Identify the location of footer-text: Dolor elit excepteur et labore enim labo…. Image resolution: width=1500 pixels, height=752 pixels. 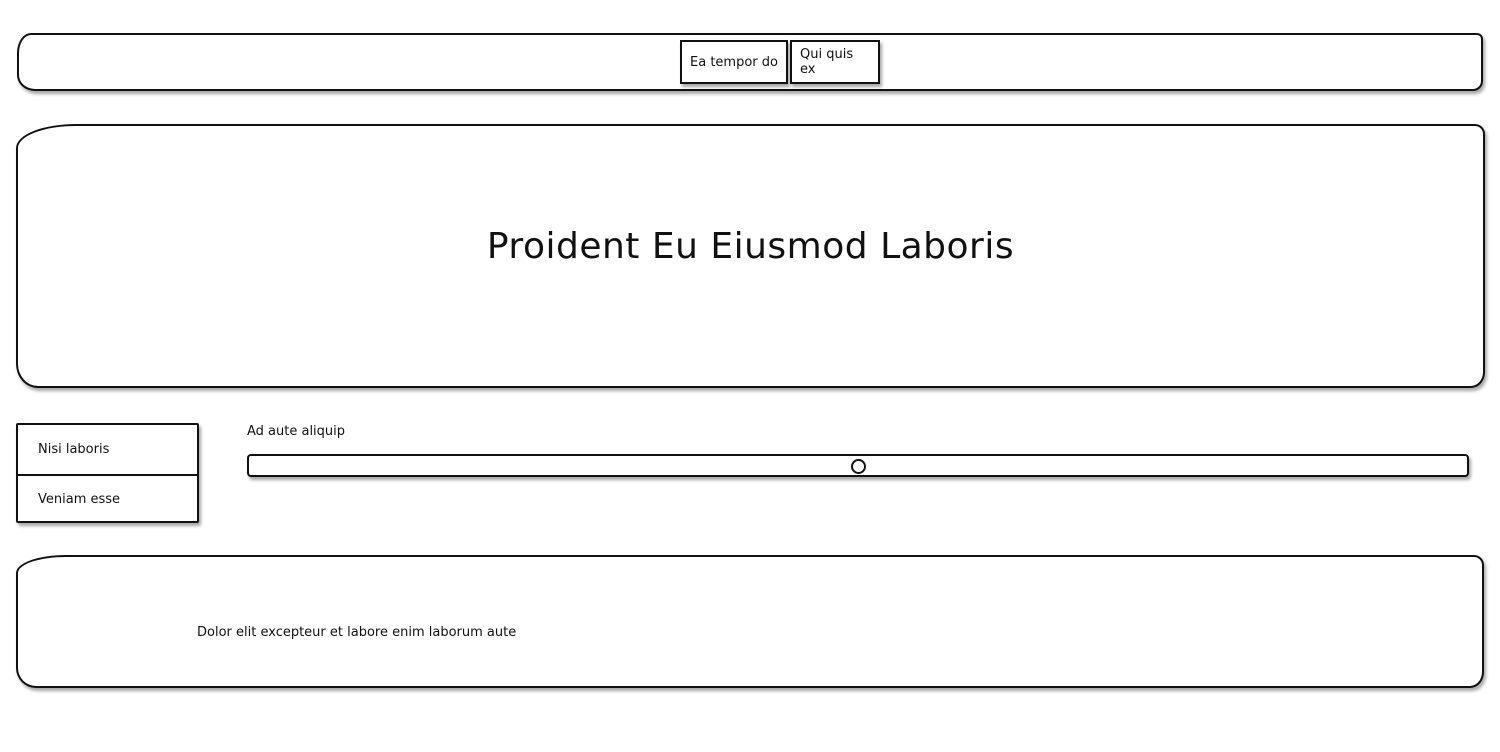
(357, 632).